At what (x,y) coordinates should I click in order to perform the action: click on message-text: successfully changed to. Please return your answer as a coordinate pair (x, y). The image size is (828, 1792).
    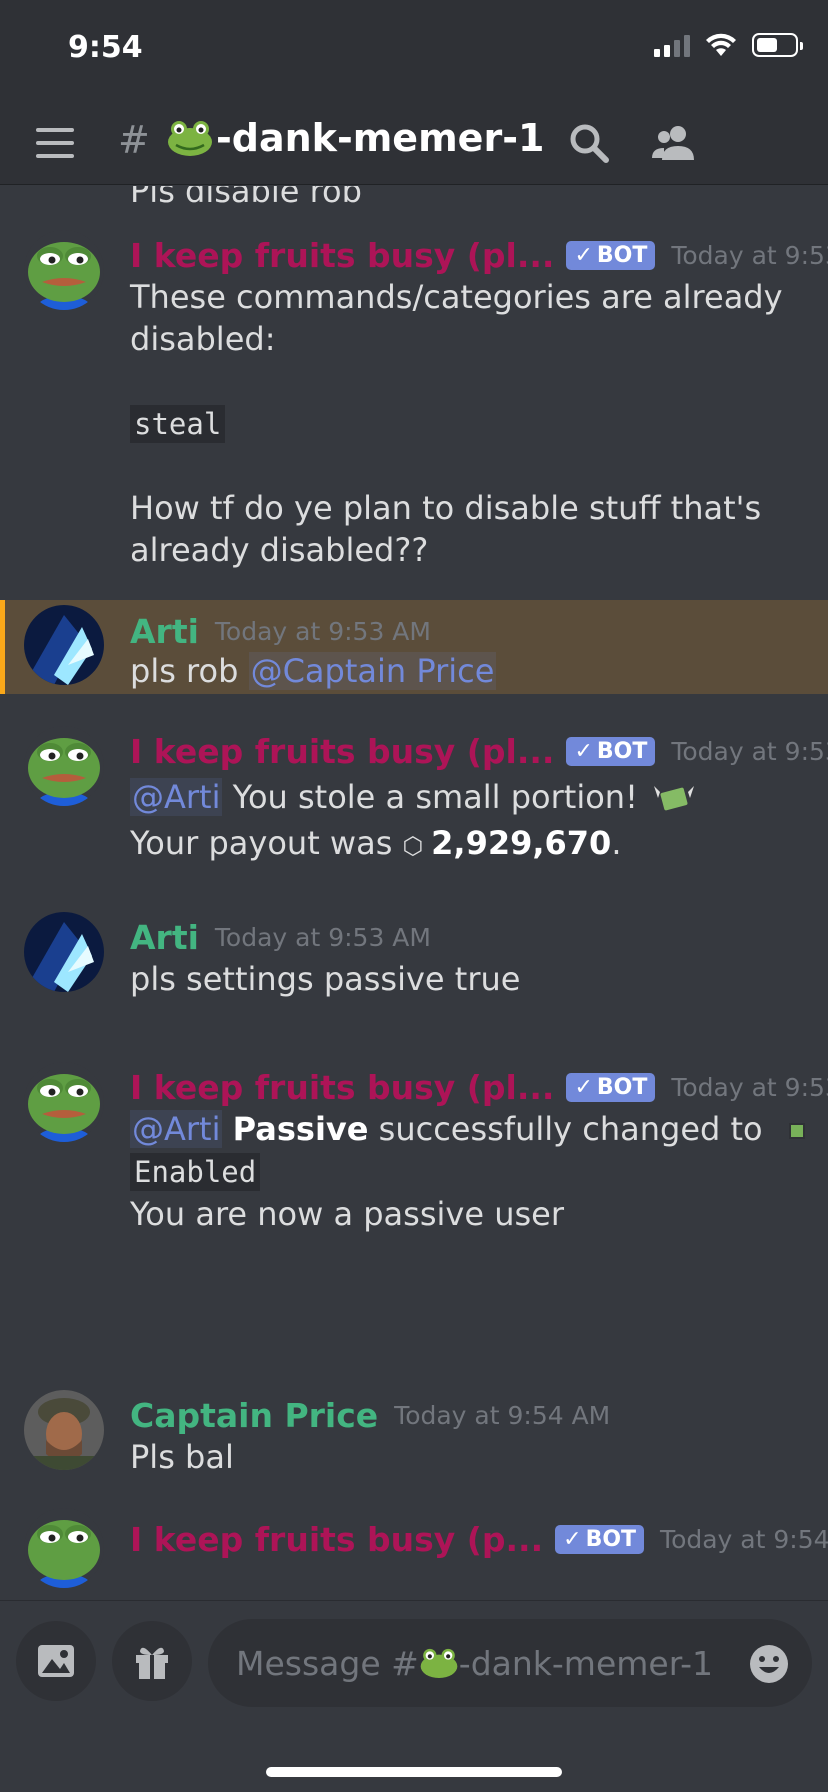
    Looking at the image, I should click on (565, 1129).